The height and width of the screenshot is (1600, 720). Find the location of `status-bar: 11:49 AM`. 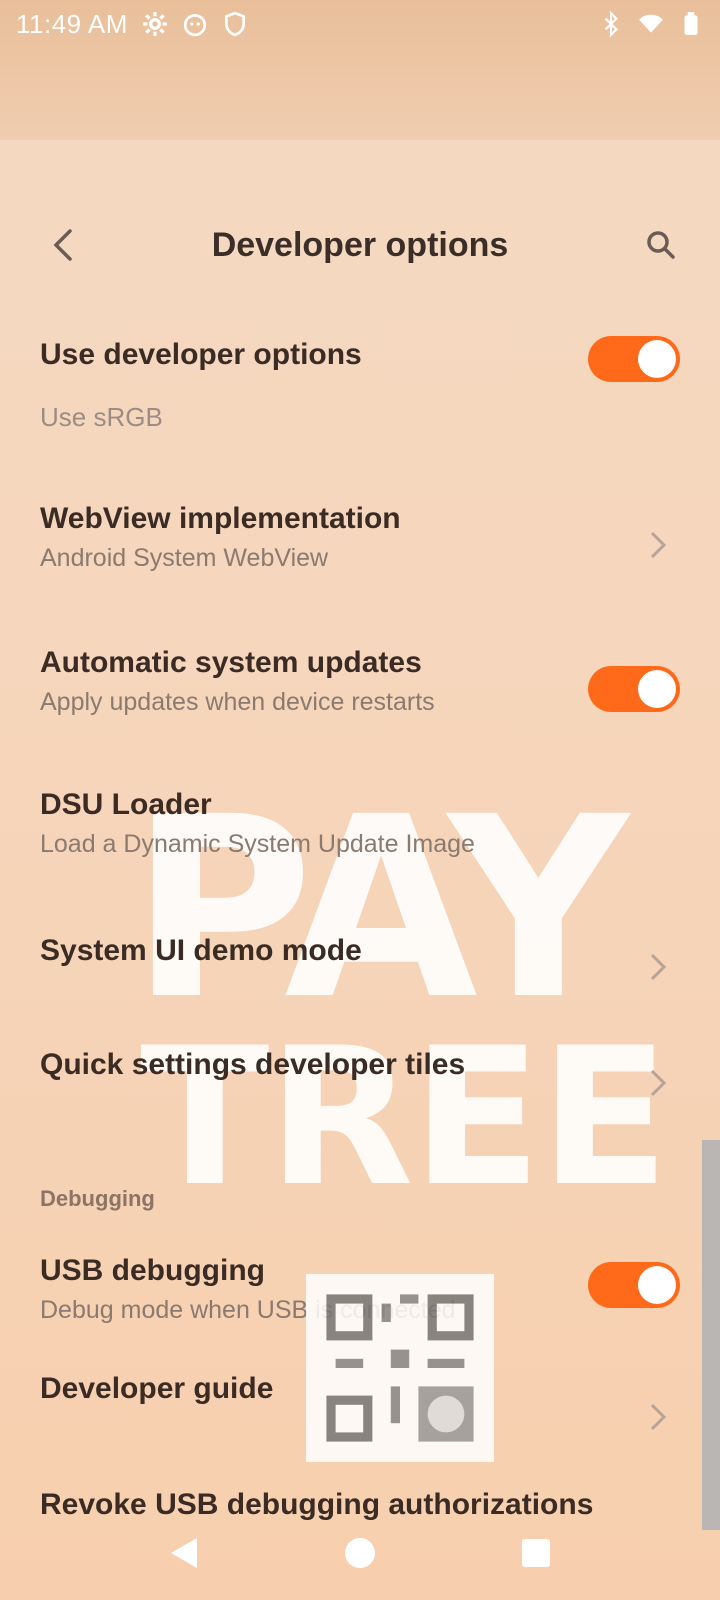

status-bar: 11:49 AM is located at coordinates (360, 24).